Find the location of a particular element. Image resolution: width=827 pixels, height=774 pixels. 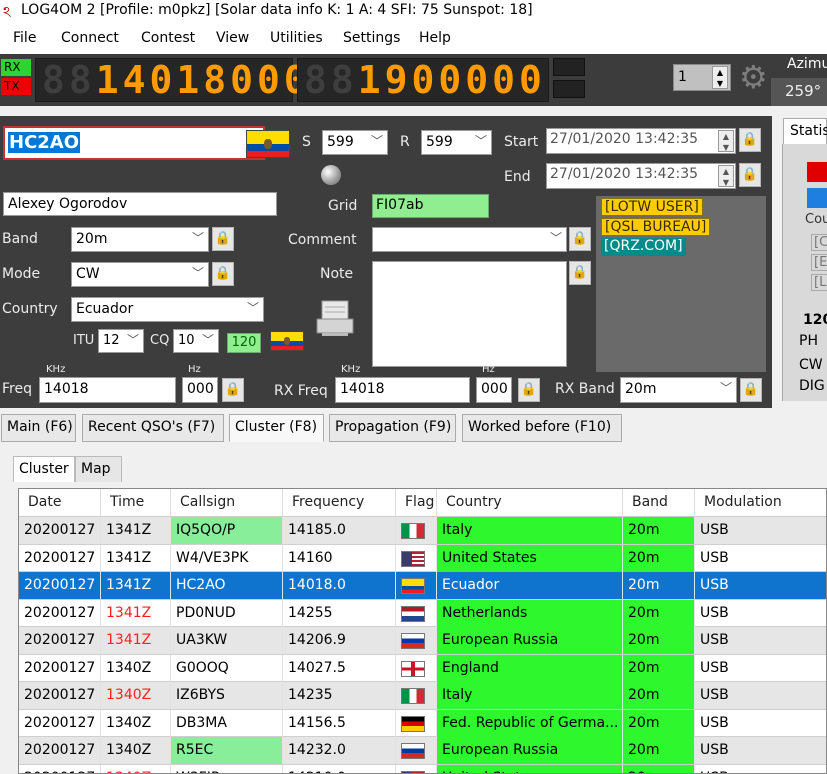

freq-khz-value: 14018 is located at coordinates (66, 389).